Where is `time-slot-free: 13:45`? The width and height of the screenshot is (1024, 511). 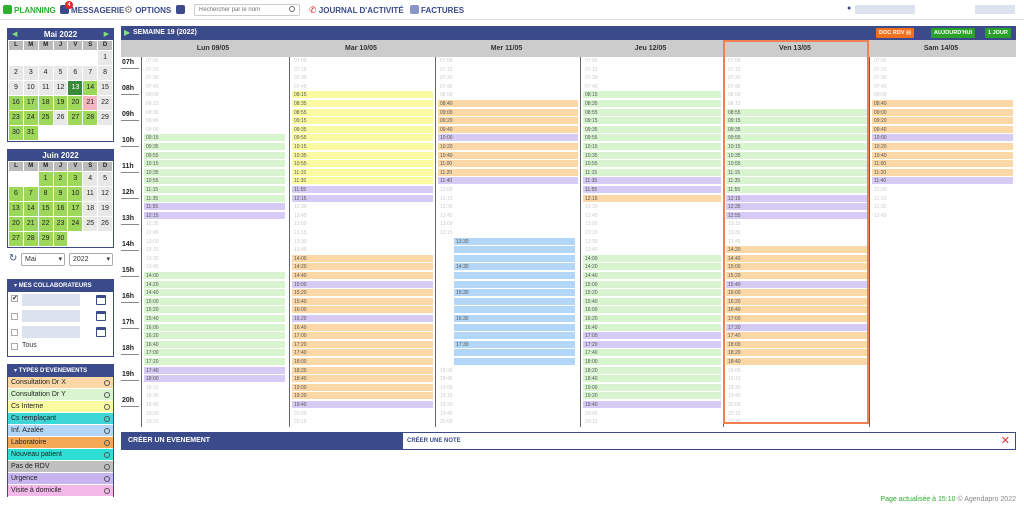 time-slot-free: 13:45 is located at coordinates (652, 250).